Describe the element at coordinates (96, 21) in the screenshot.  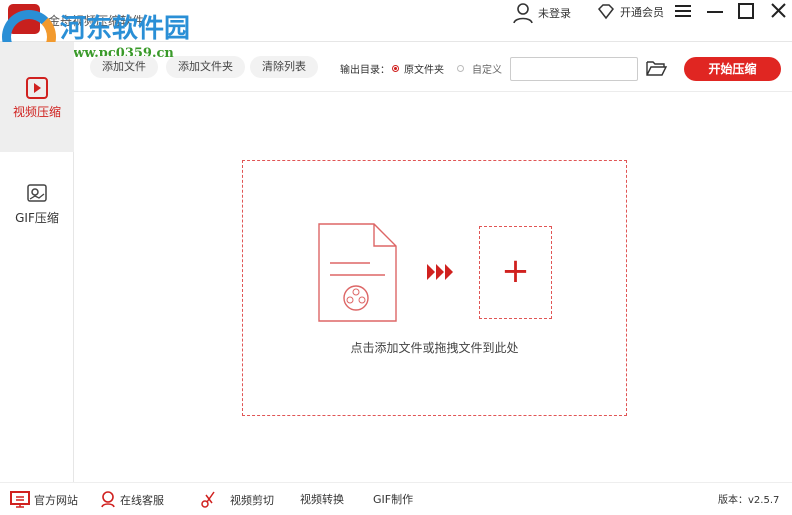
I see `app-title: 金舟视频压缩软件` at that location.